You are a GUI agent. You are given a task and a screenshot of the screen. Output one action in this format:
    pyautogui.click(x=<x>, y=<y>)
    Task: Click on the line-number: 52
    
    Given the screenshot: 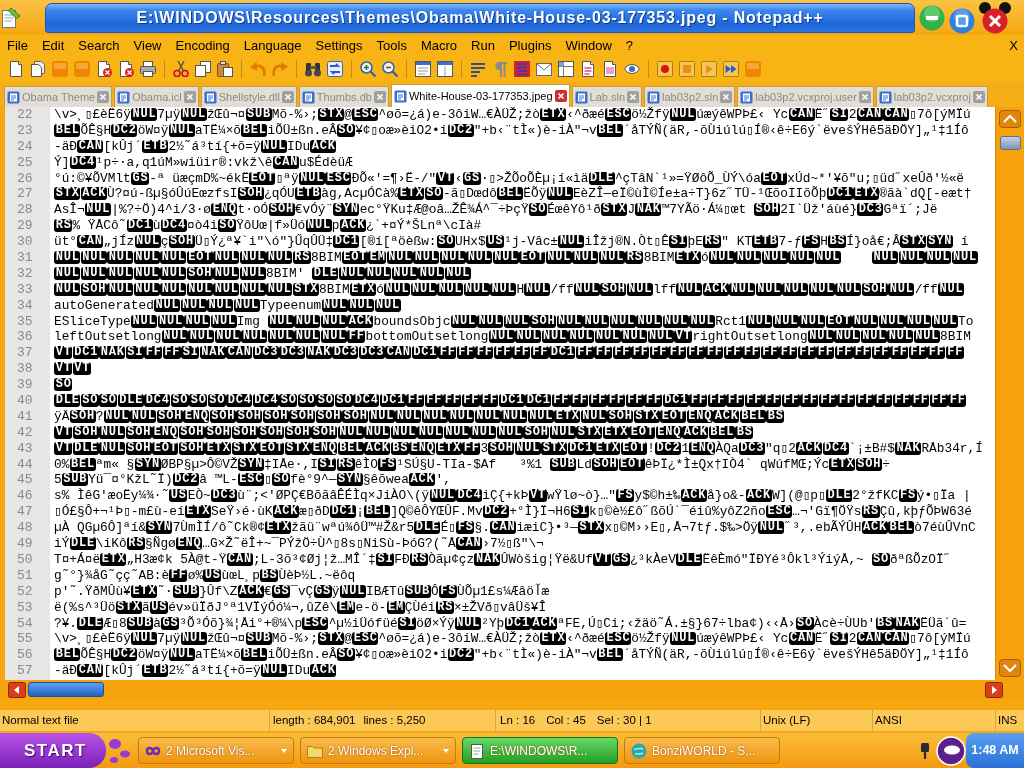 What is the action you would take?
    pyautogui.click(x=25, y=591)
    